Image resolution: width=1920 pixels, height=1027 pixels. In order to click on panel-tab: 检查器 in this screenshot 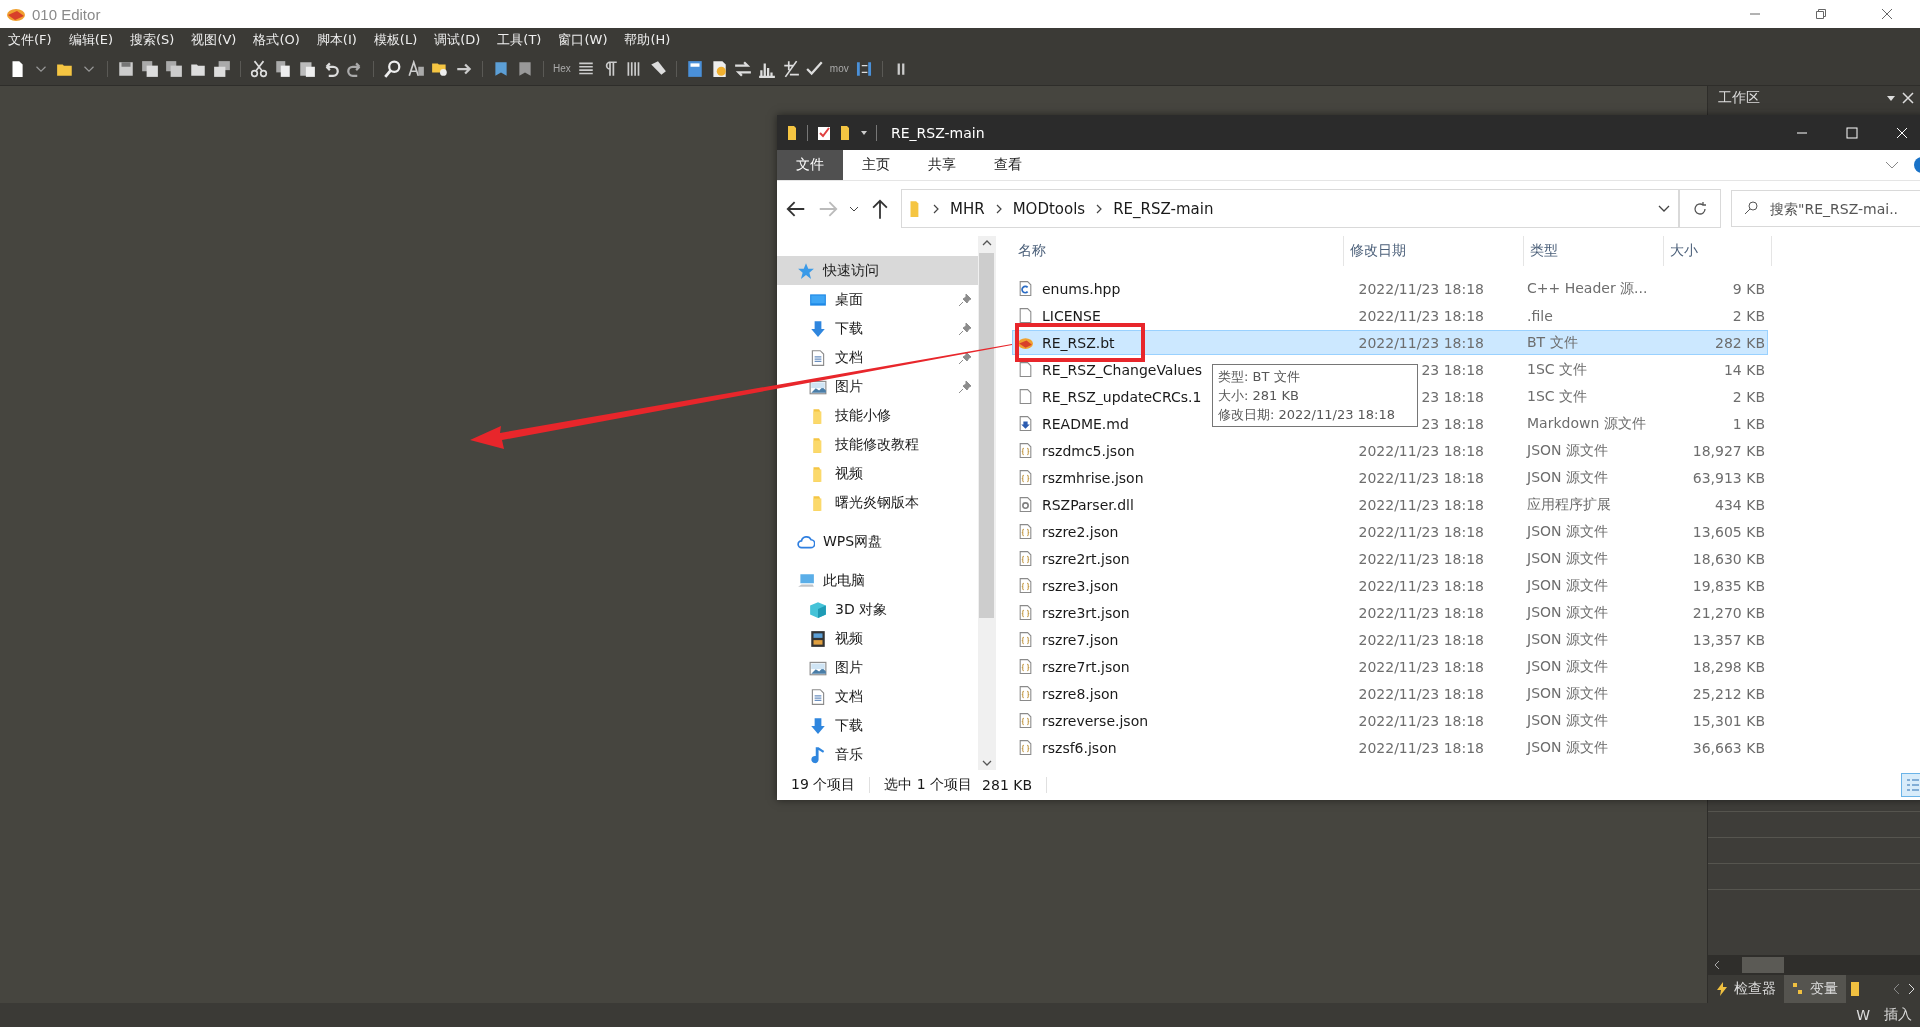, I will do `click(1746, 989)`.